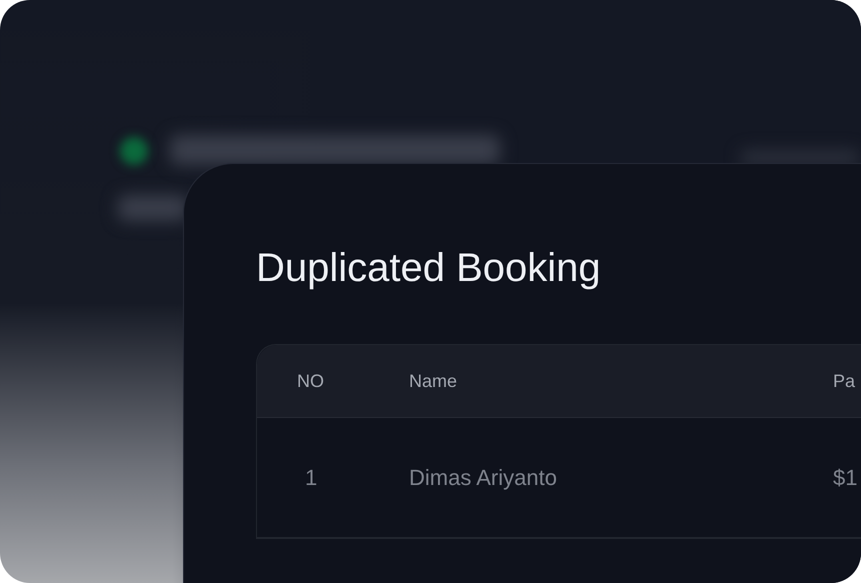 Image resolution: width=861 pixels, height=583 pixels. Describe the element at coordinates (844, 381) in the screenshot. I see `column-header: Pa` at that location.